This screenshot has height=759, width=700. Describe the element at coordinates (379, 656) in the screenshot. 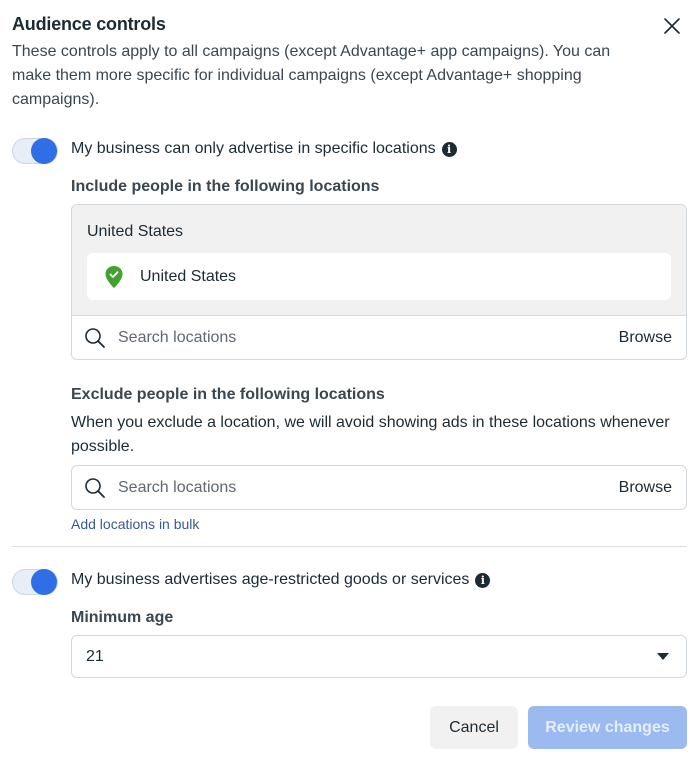

I see `minimum-age-select: 21` at that location.